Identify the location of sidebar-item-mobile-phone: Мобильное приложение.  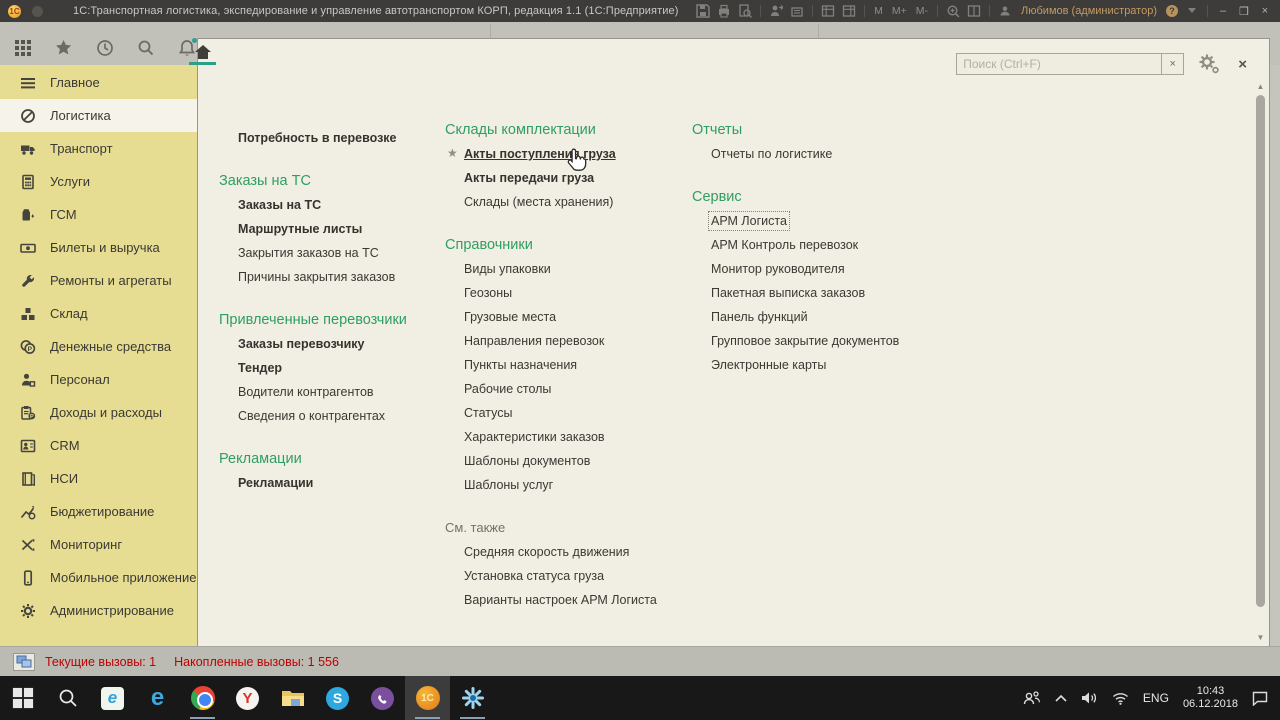
(98, 577).